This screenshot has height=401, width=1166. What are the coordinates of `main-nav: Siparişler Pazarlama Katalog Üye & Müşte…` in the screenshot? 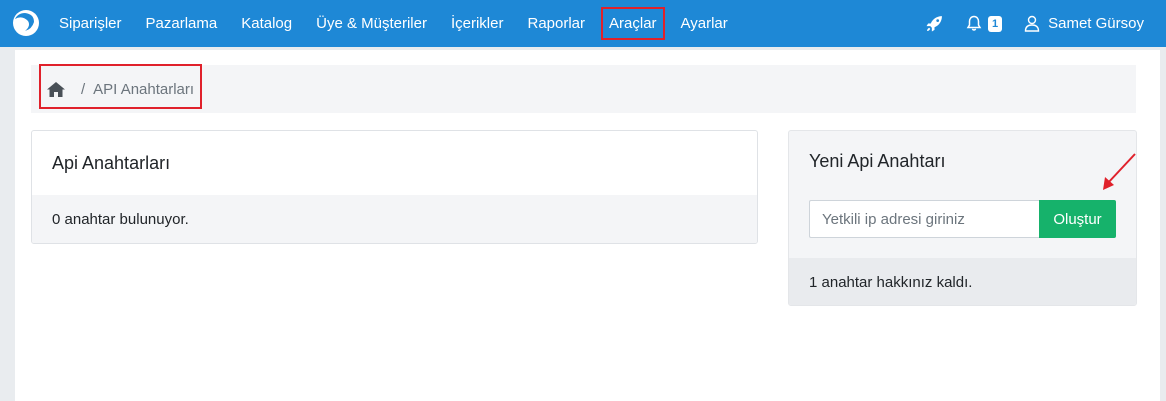 It's located at (405, 23).